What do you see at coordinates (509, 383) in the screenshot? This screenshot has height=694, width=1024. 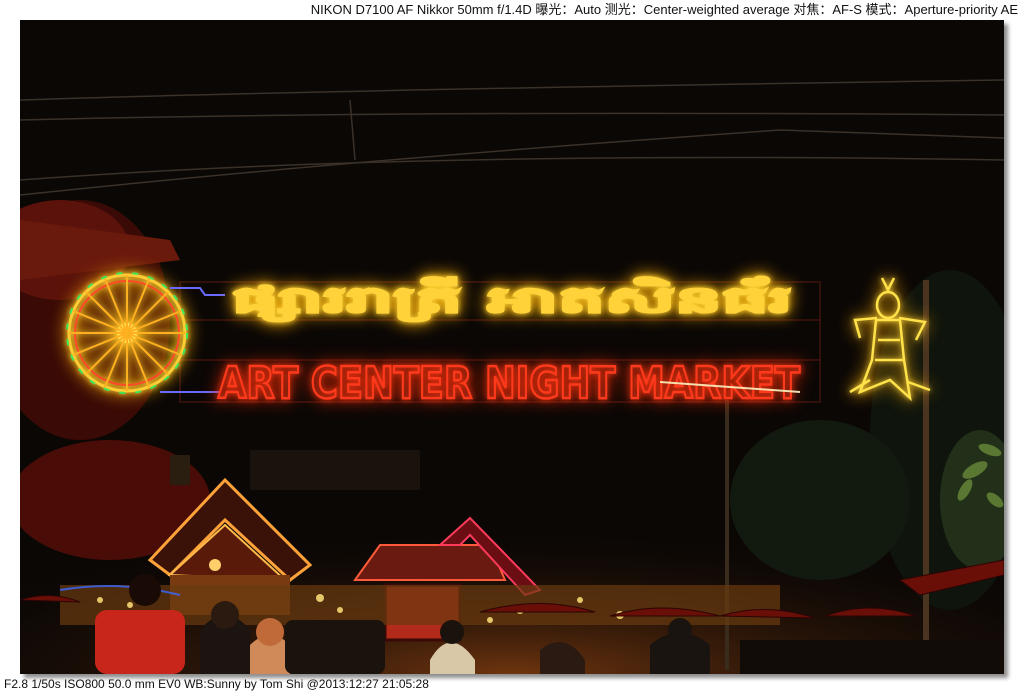 I see `sign-english-text: ART CENTER NIGHT MARKET` at bounding box center [509, 383].